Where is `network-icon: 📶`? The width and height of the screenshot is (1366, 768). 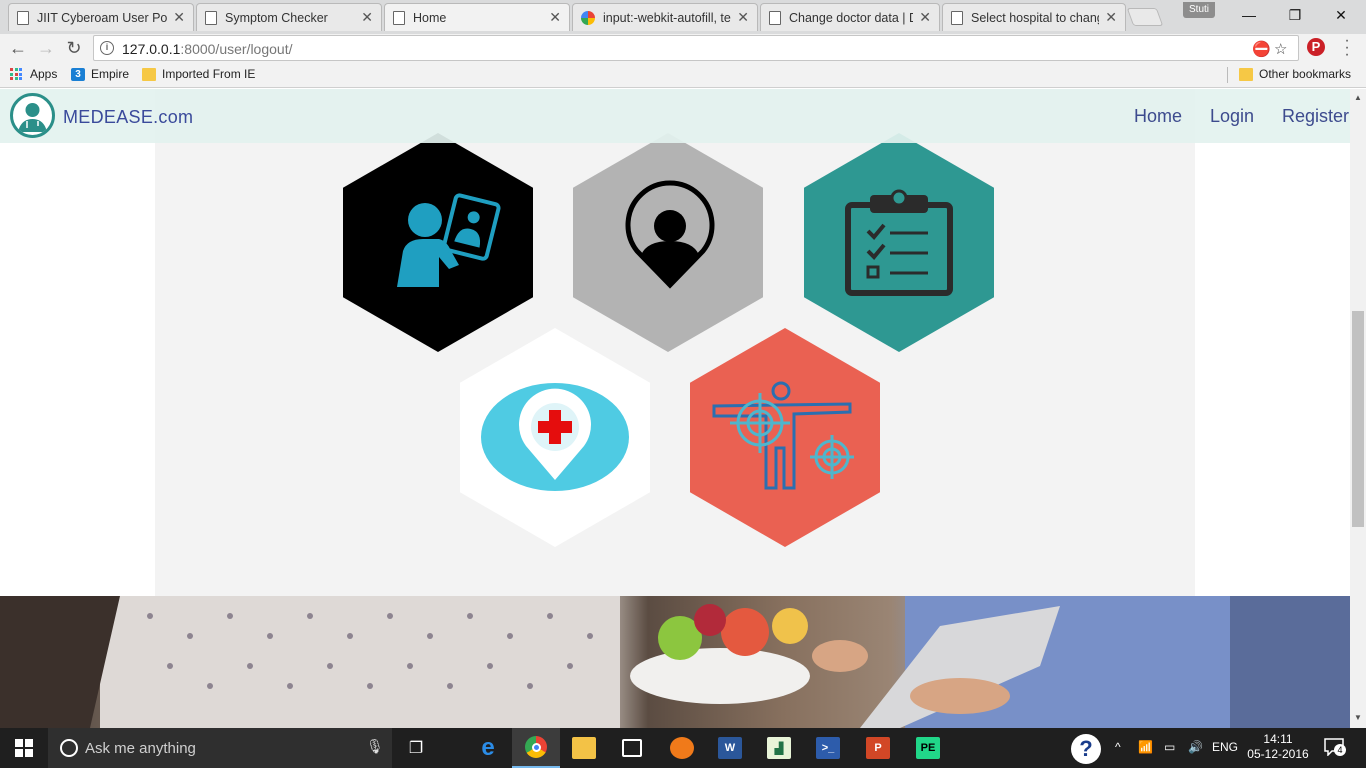
network-icon: 📶 is located at coordinates (1145, 747).